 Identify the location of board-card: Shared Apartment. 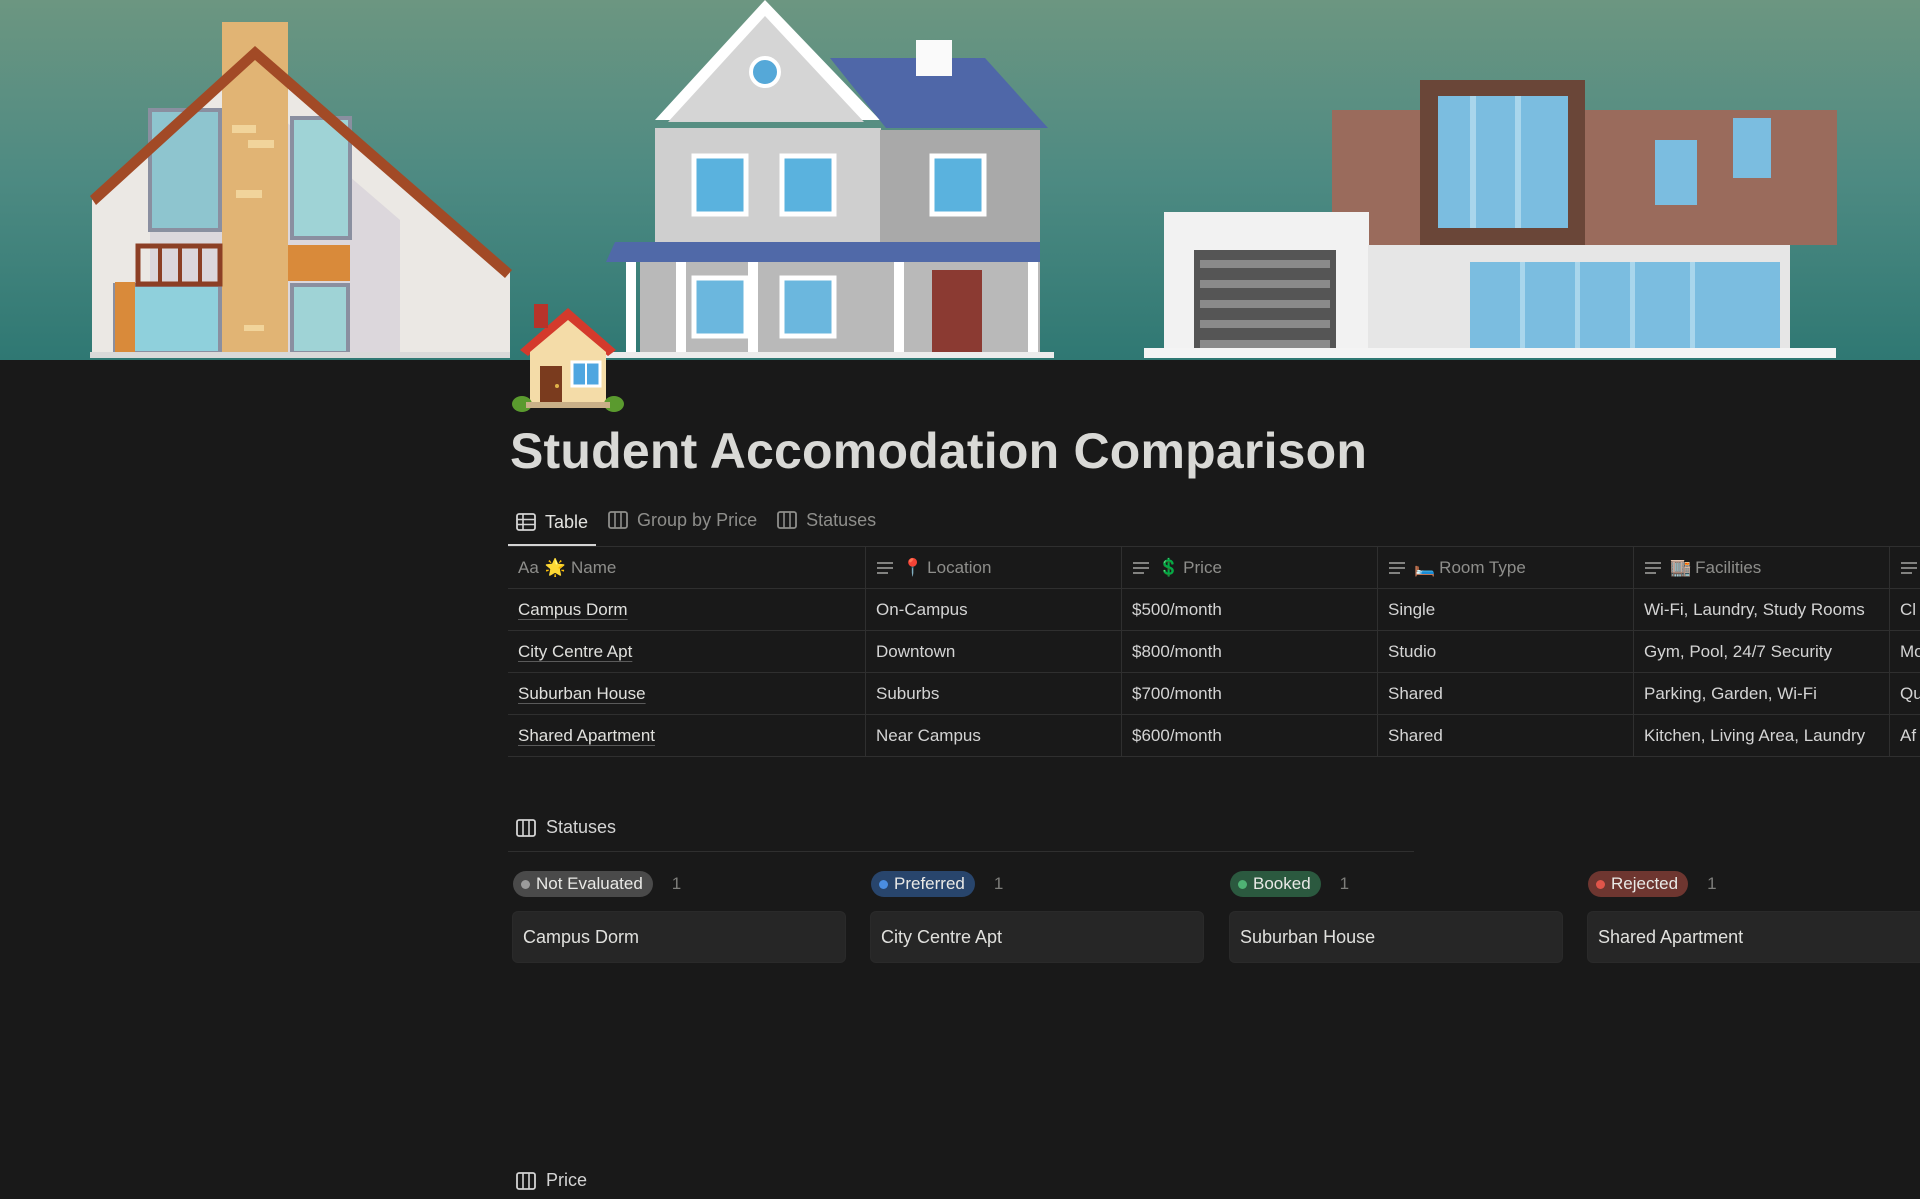
(1754, 937).